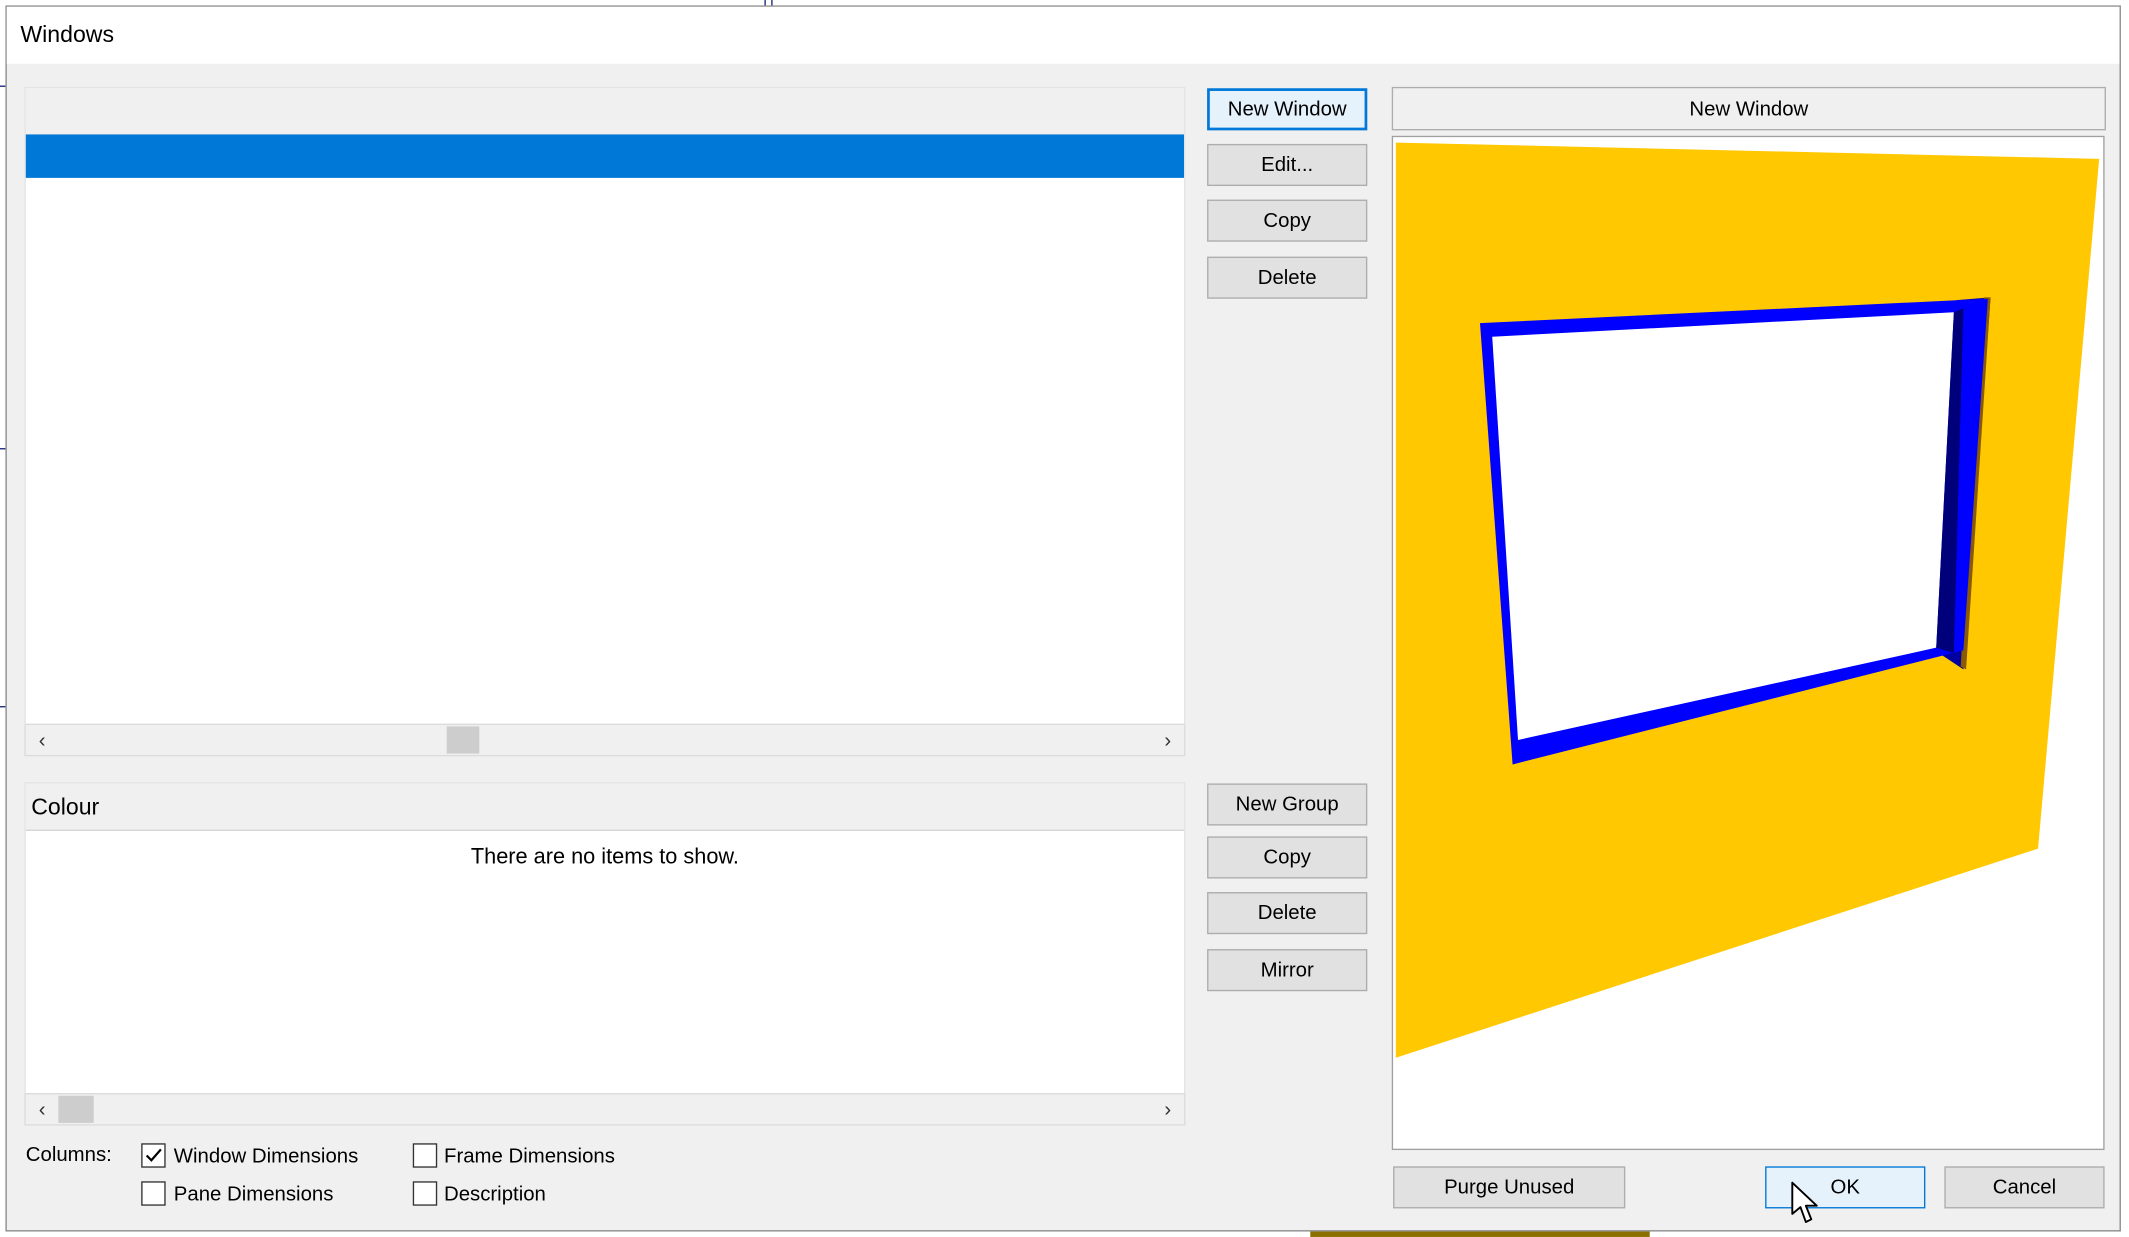 The height and width of the screenshot is (1237, 2129). I want to click on new-window-button: New Window, so click(1287, 109).